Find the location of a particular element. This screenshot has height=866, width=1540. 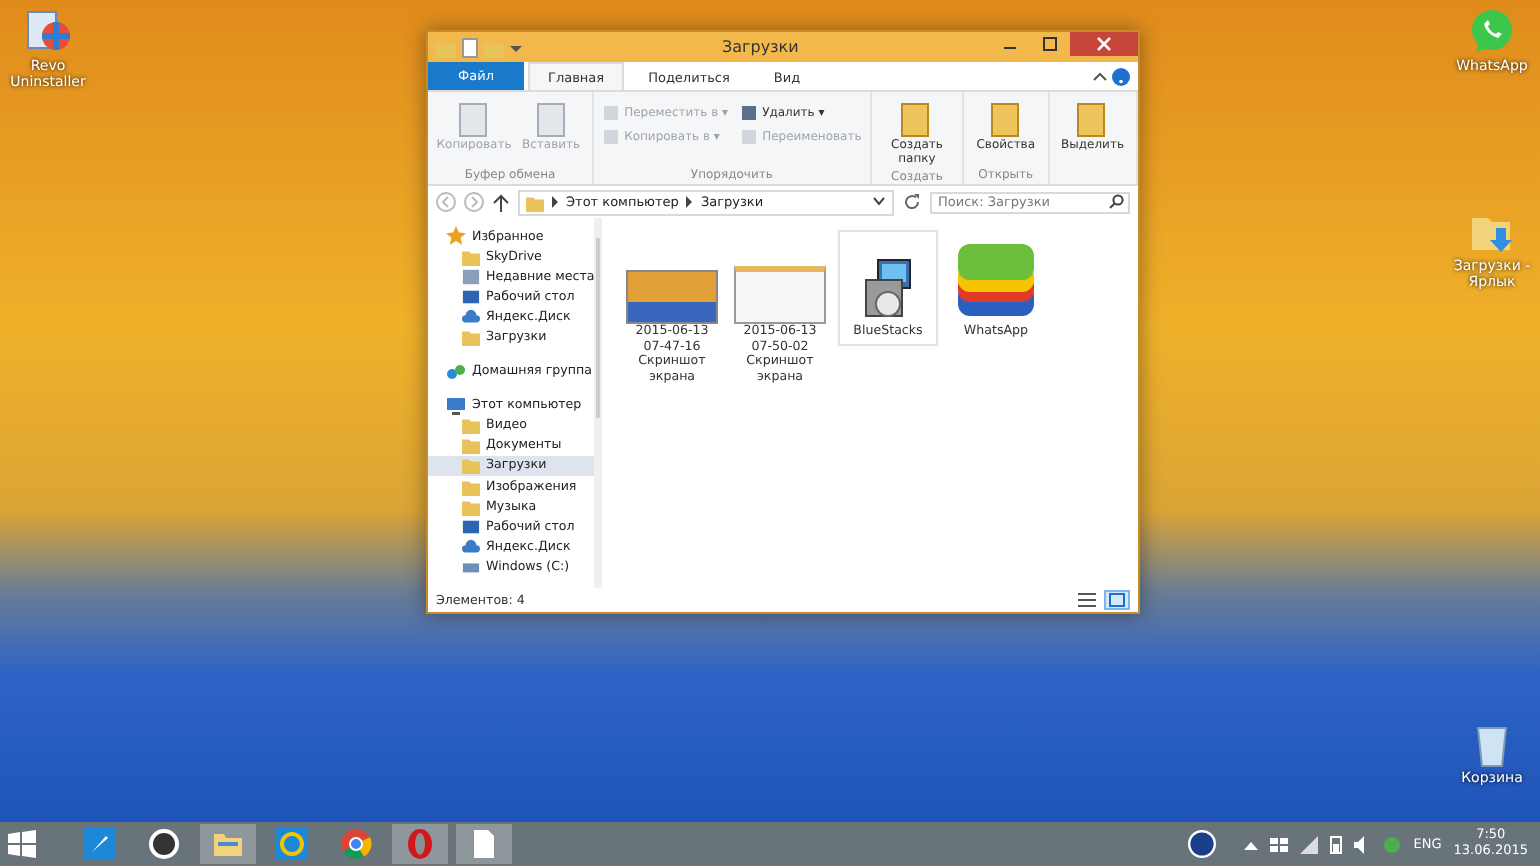

up-arrow-icon is located at coordinates (501, 202).